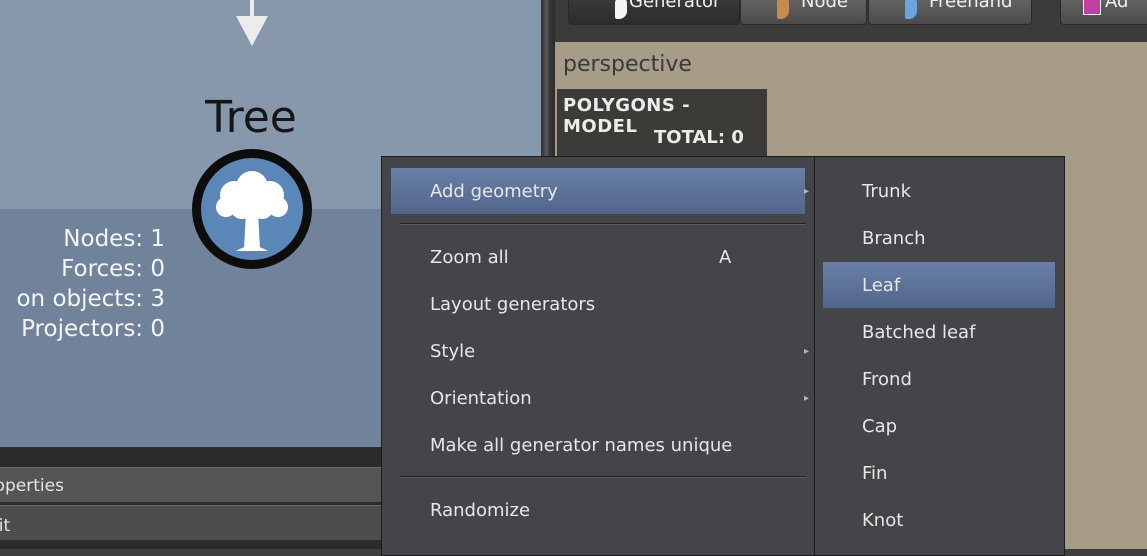  What do you see at coordinates (939, 238) in the screenshot?
I see `submenu-item-branch: Branch` at bounding box center [939, 238].